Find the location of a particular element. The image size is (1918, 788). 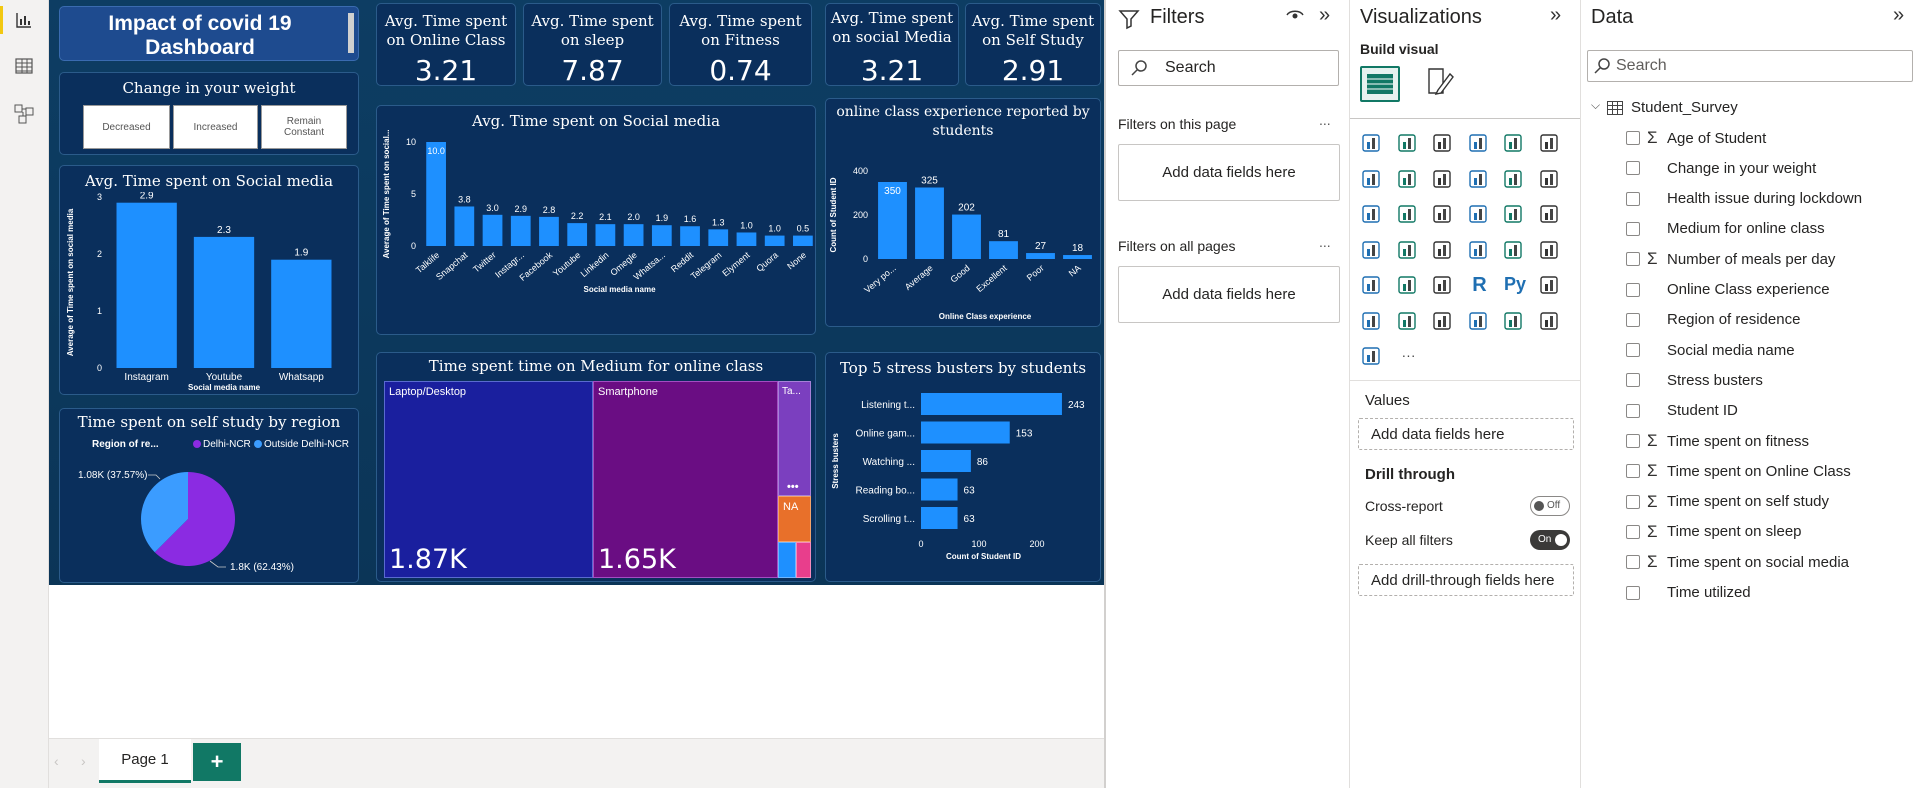

drill-through-drop-zone: Add drill-through fields here is located at coordinates (1466, 580).